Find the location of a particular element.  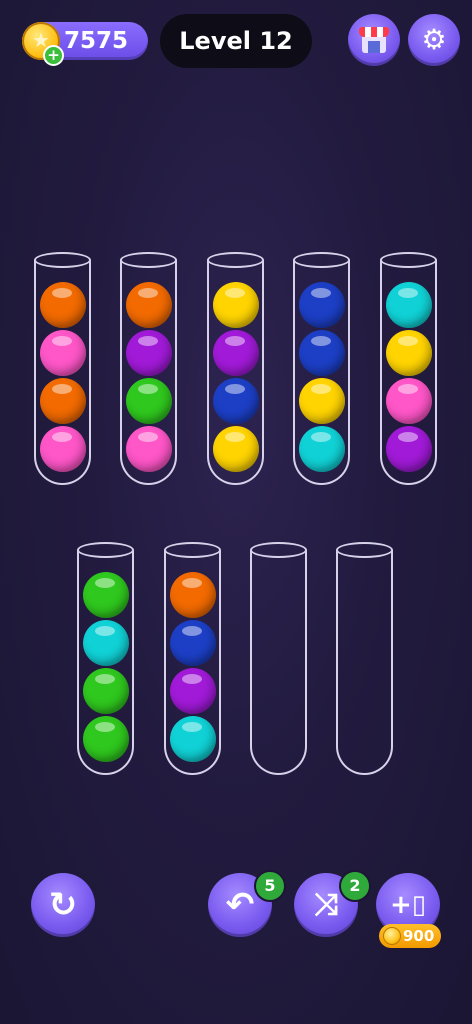

price-coin-icon is located at coordinates (392, 936).